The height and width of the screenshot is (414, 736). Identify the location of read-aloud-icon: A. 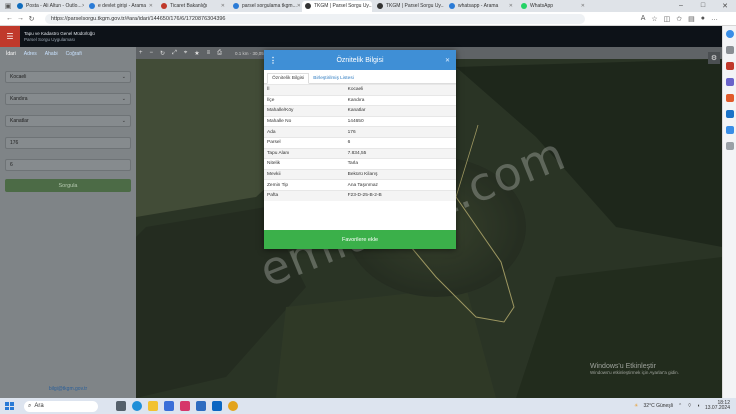
(643, 19).